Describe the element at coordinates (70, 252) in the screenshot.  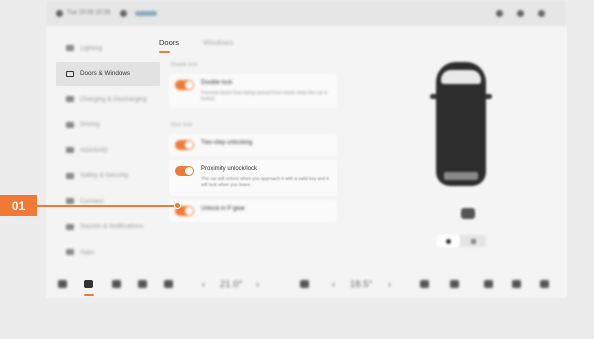
I see `apps-icon` at that location.